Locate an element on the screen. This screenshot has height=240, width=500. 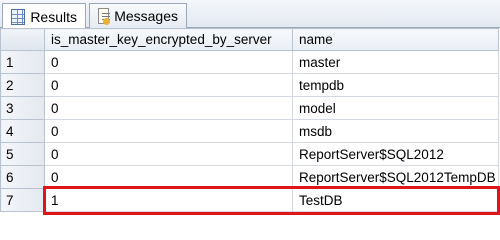
table-row: 4 0 msdb is located at coordinates (249, 131).